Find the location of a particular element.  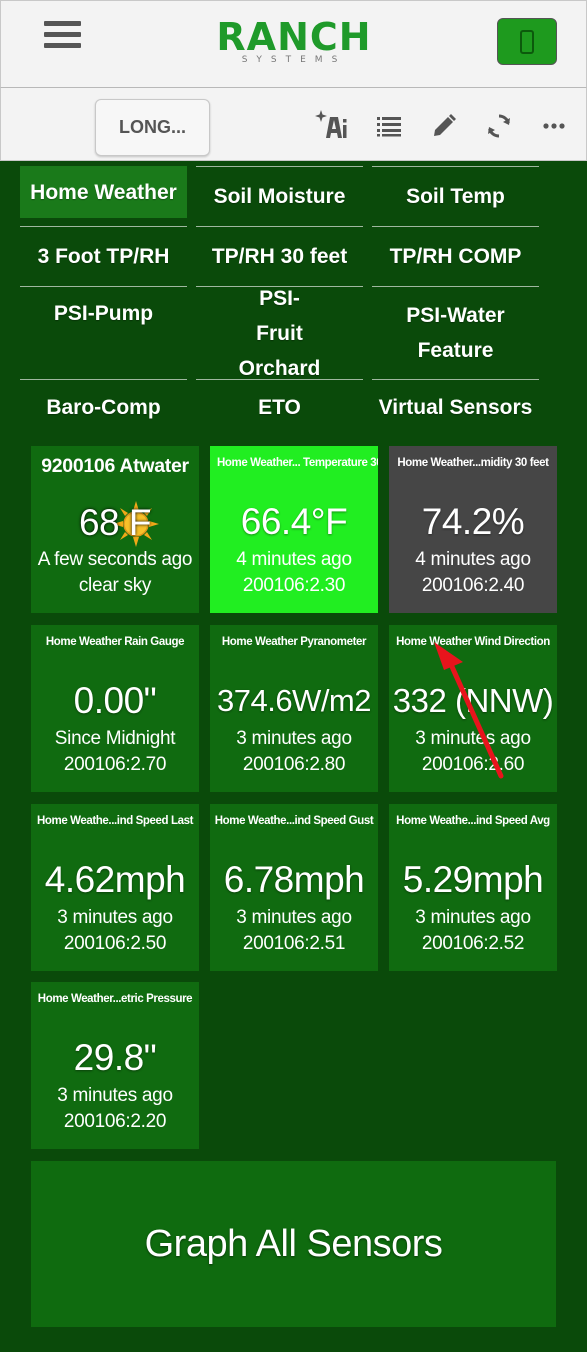

tab-3-foot-tp-rh: 3 Foot TP/RH is located at coordinates (103, 256).